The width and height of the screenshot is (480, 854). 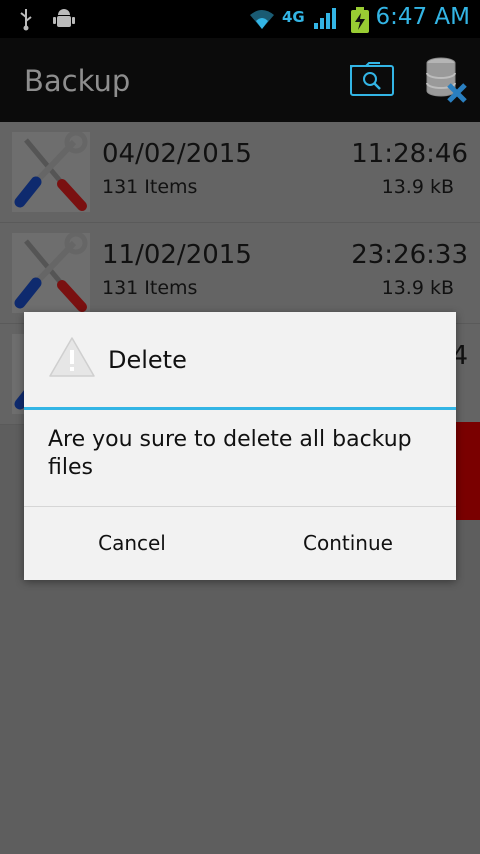 I want to click on usb-icon, so click(x=26, y=20).